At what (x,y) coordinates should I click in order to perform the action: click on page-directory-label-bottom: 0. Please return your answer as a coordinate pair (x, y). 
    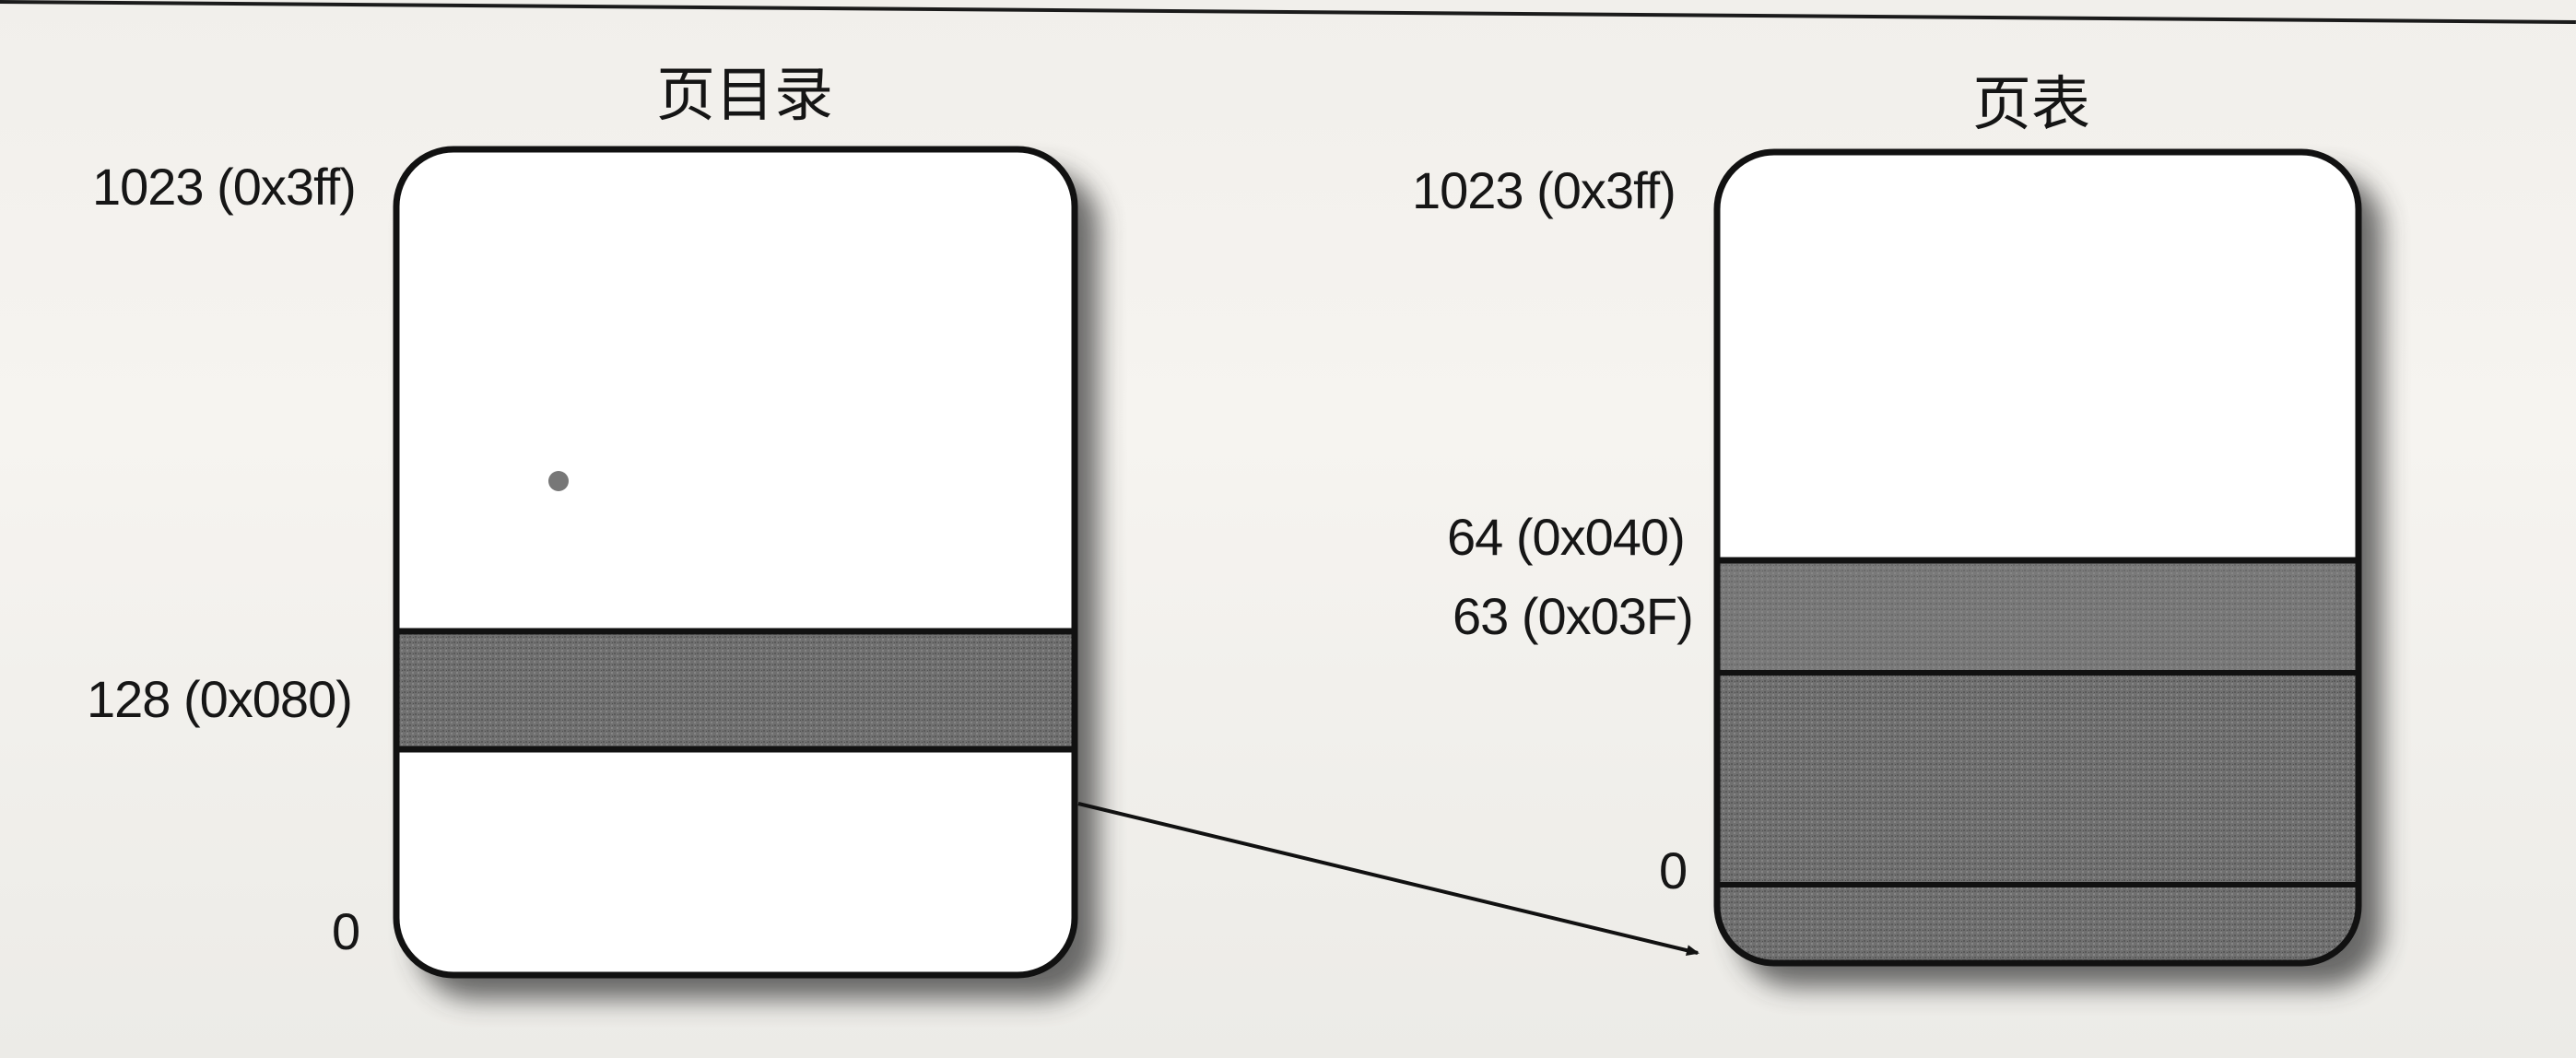
    Looking at the image, I should click on (346, 931).